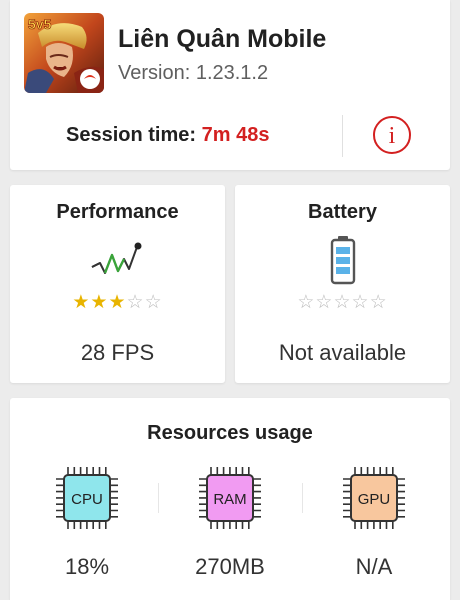 The image size is (460, 600). I want to click on resources-title: Resources usage, so click(230, 433).